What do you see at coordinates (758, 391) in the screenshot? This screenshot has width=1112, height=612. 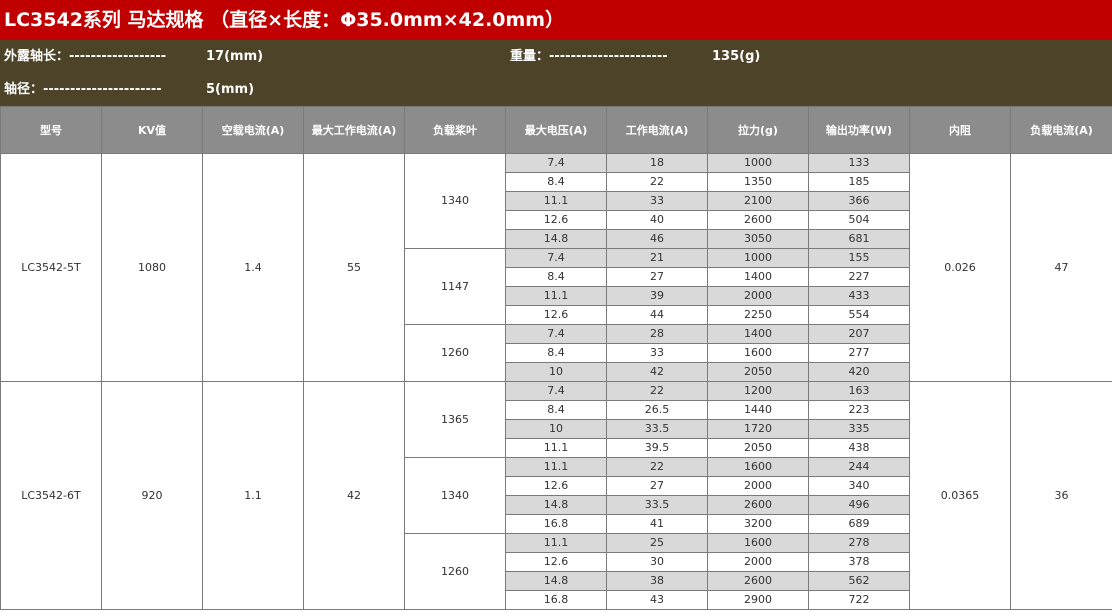 I see `thrust-cell: 1200` at bounding box center [758, 391].